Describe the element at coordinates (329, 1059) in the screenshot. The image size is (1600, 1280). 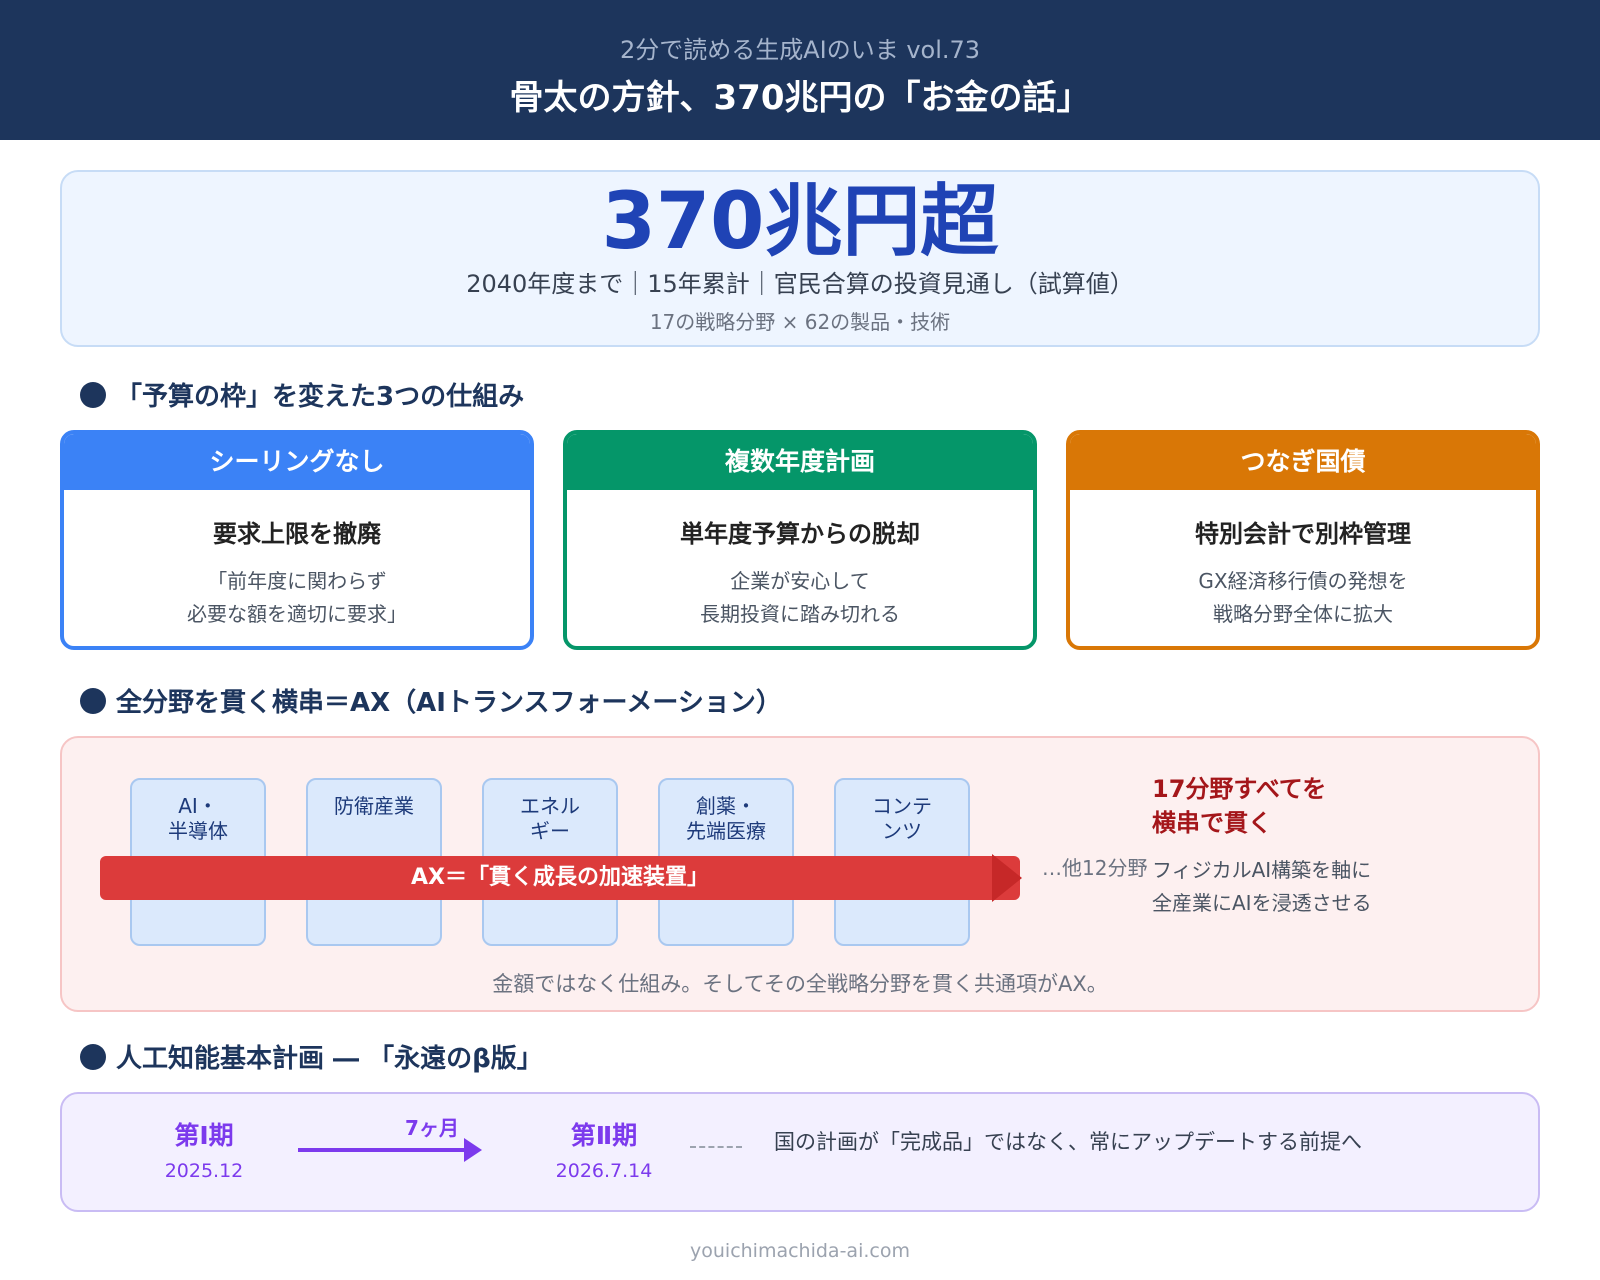
I see `section-title-text: 人工知能基本計画 ― 「永遠のβ版」` at that location.